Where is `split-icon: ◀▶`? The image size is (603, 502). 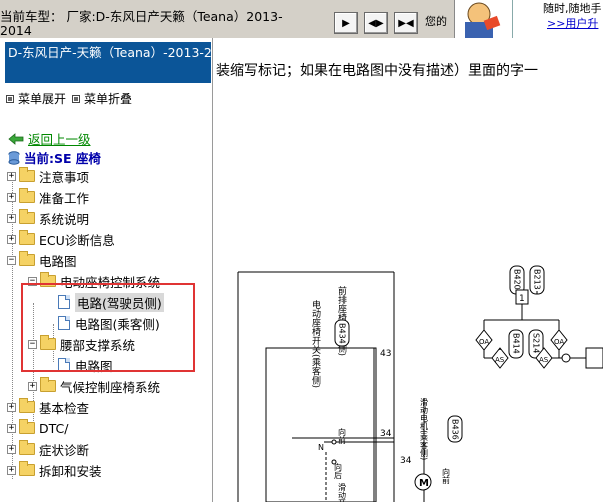
split-icon: ◀▶ is located at coordinates (376, 23).